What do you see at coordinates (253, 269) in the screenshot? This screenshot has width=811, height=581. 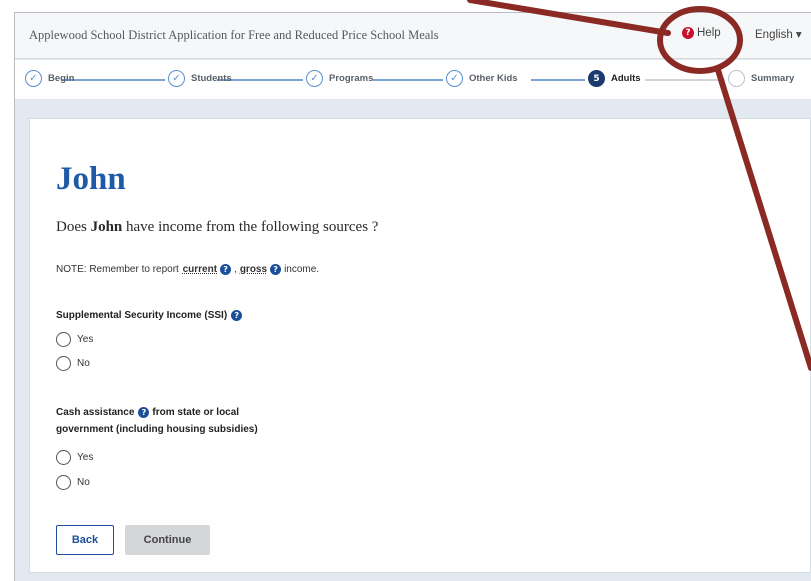 I see `term-gross-link: gross` at bounding box center [253, 269].